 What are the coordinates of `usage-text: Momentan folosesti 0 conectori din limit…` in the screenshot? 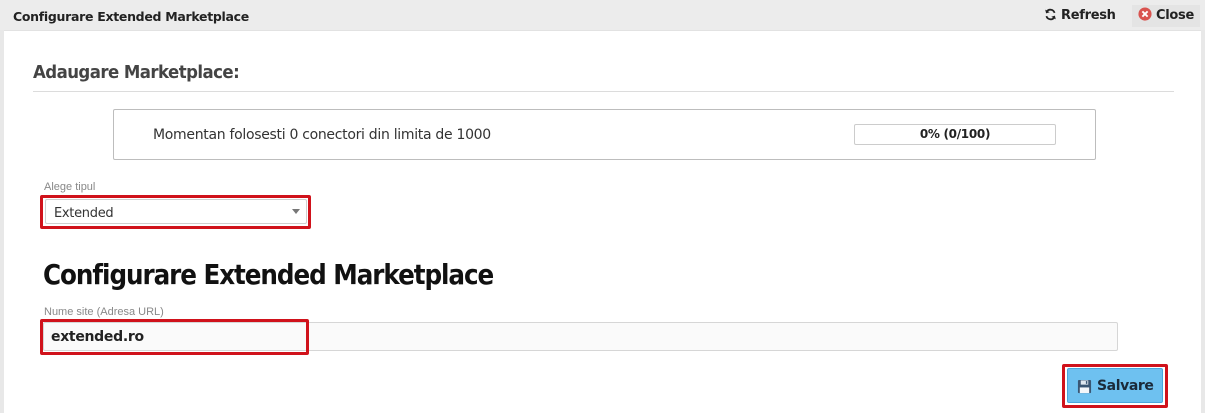 It's located at (322, 135).